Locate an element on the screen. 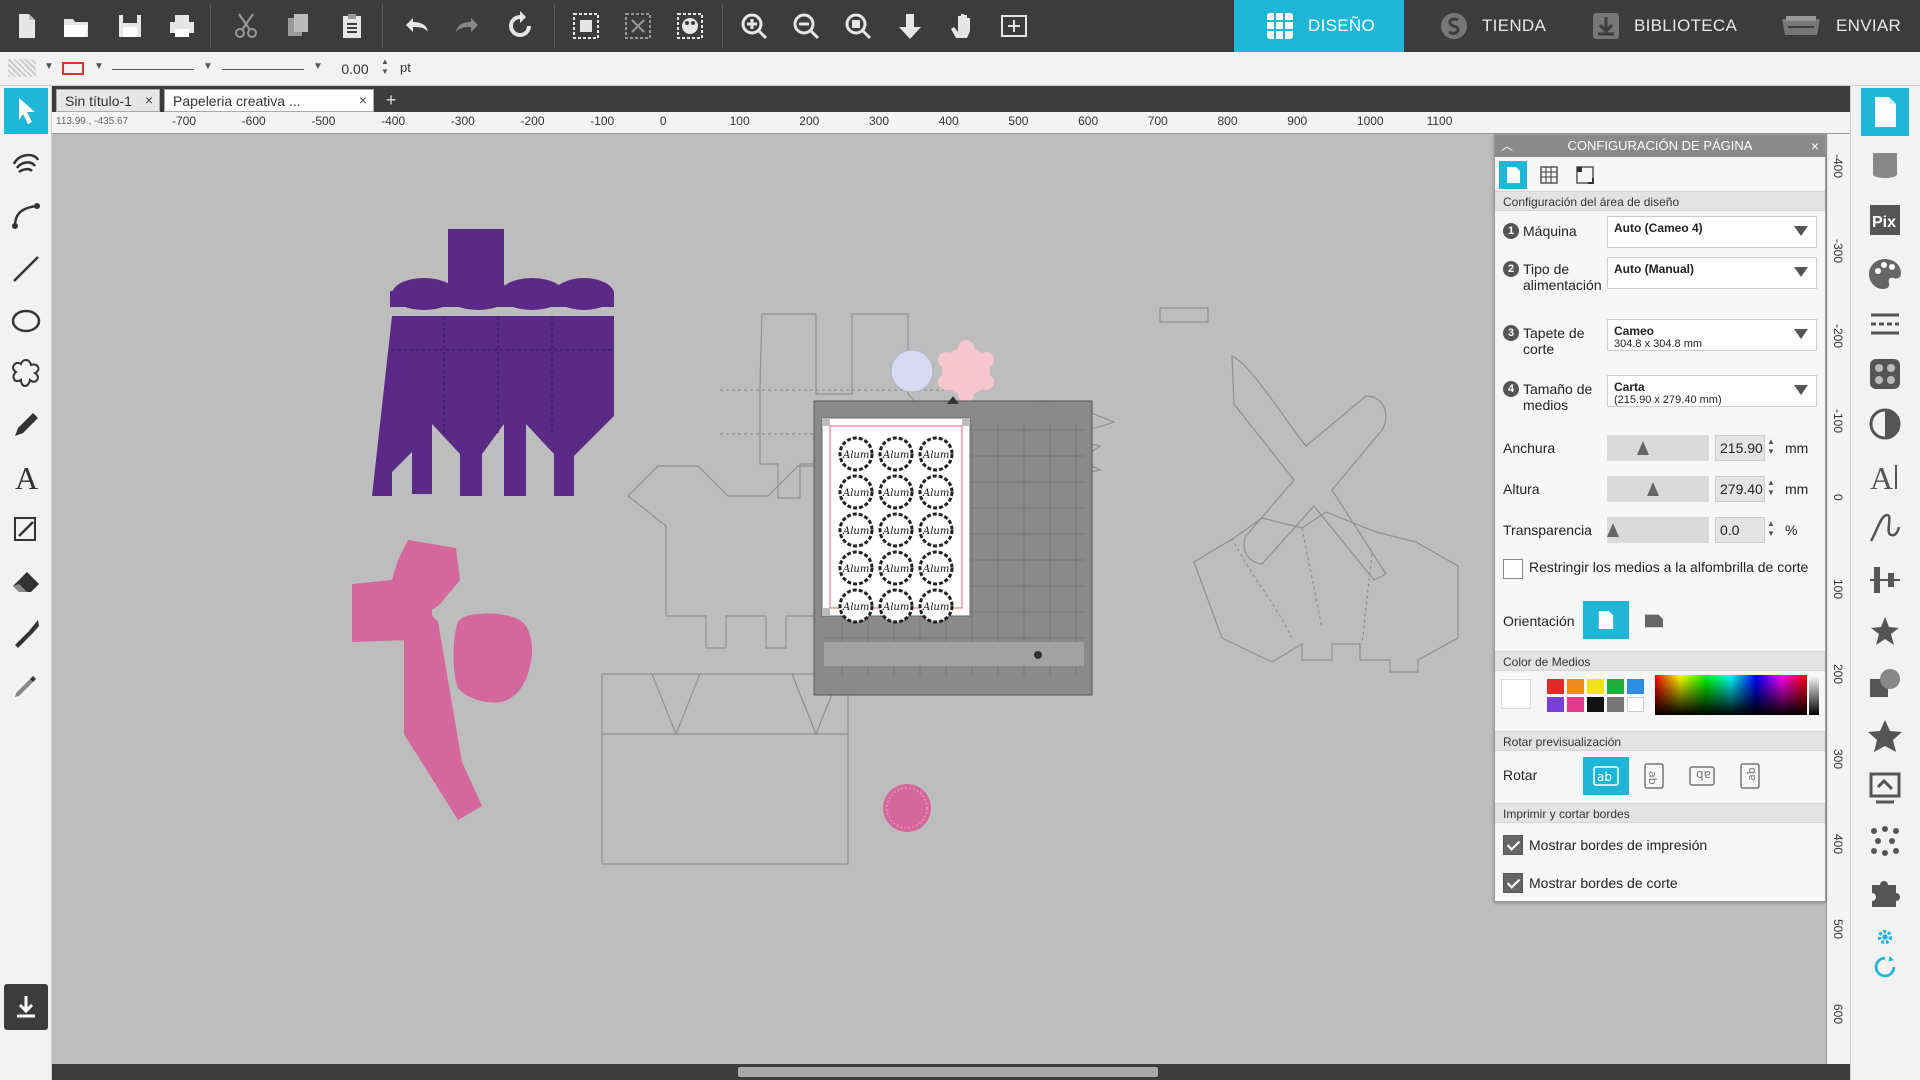 The image size is (1920, 1080). stroke-width-input is located at coordinates (355, 69).